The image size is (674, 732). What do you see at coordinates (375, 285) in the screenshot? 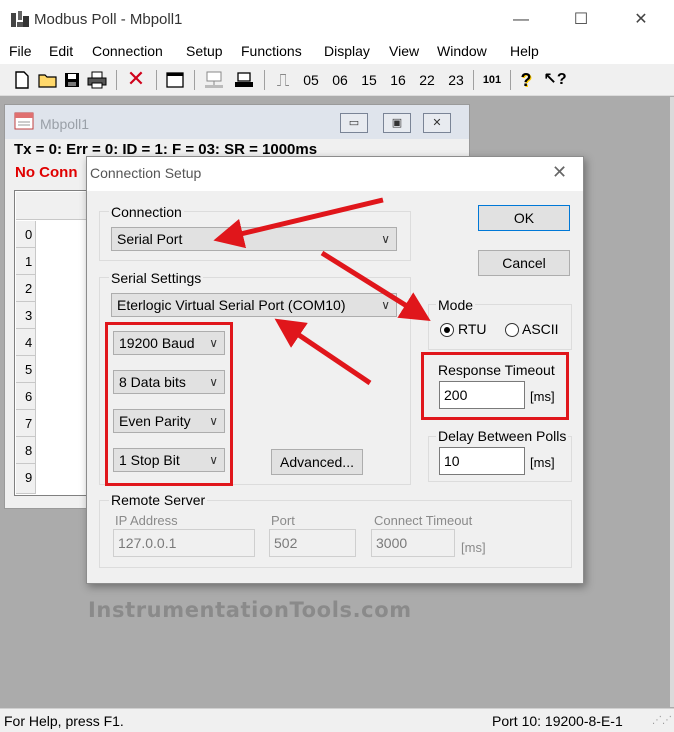
I see `arrow-to-mode` at bounding box center [375, 285].